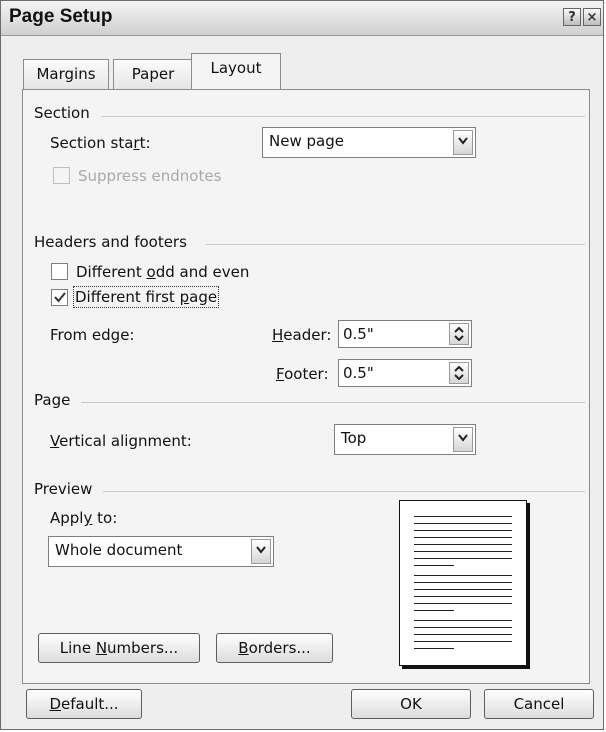 The width and height of the screenshot is (606, 732). What do you see at coordinates (119, 550) in the screenshot?
I see `apply-to-value: Whole document` at bounding box center [119, 550].